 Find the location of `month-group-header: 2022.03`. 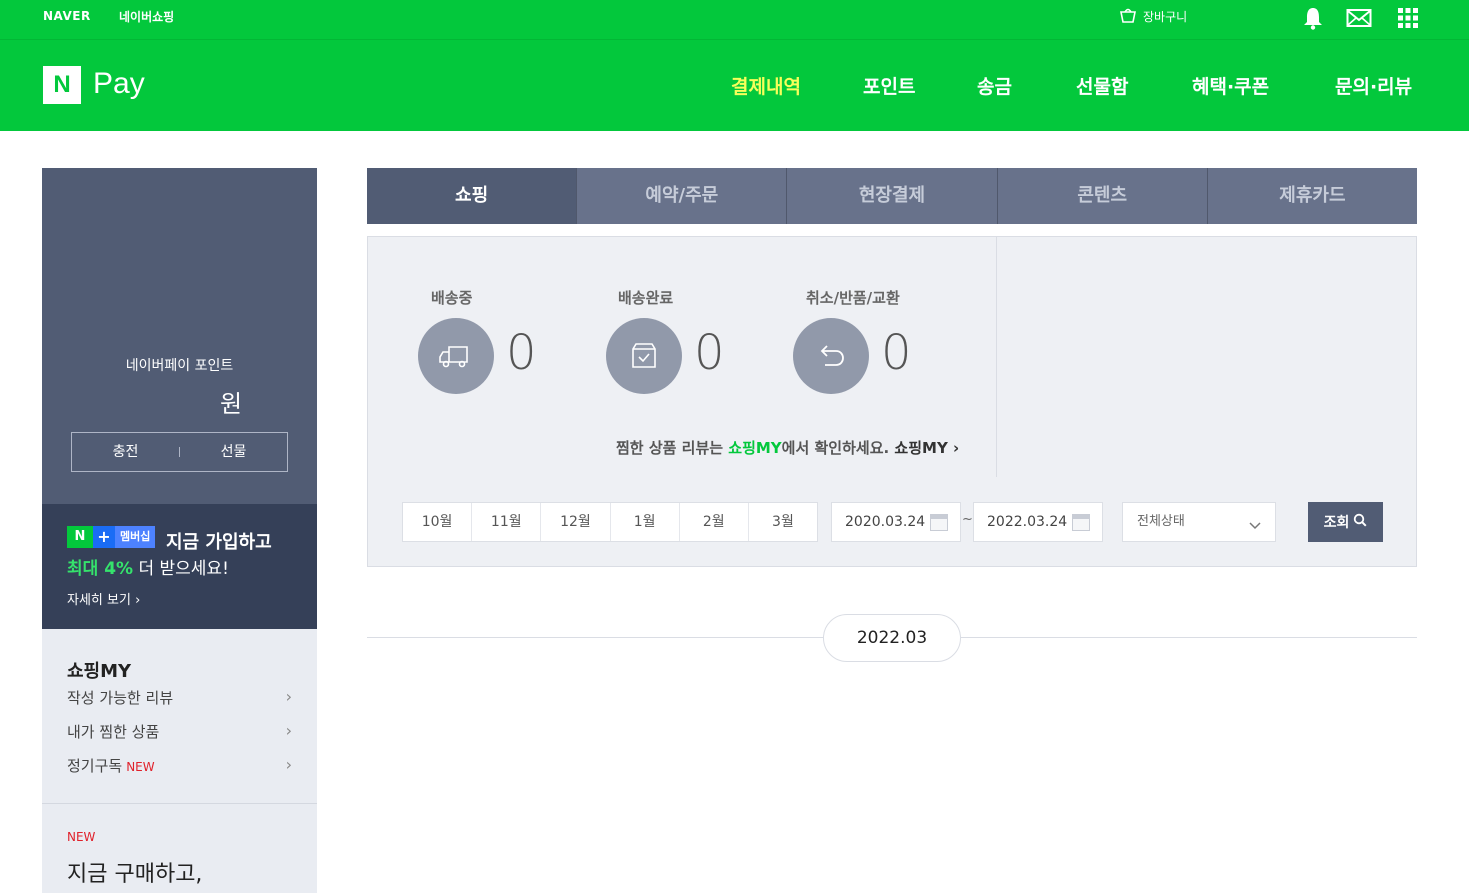

month-group-header: 2022.03 is located at coordinates (892, 638).